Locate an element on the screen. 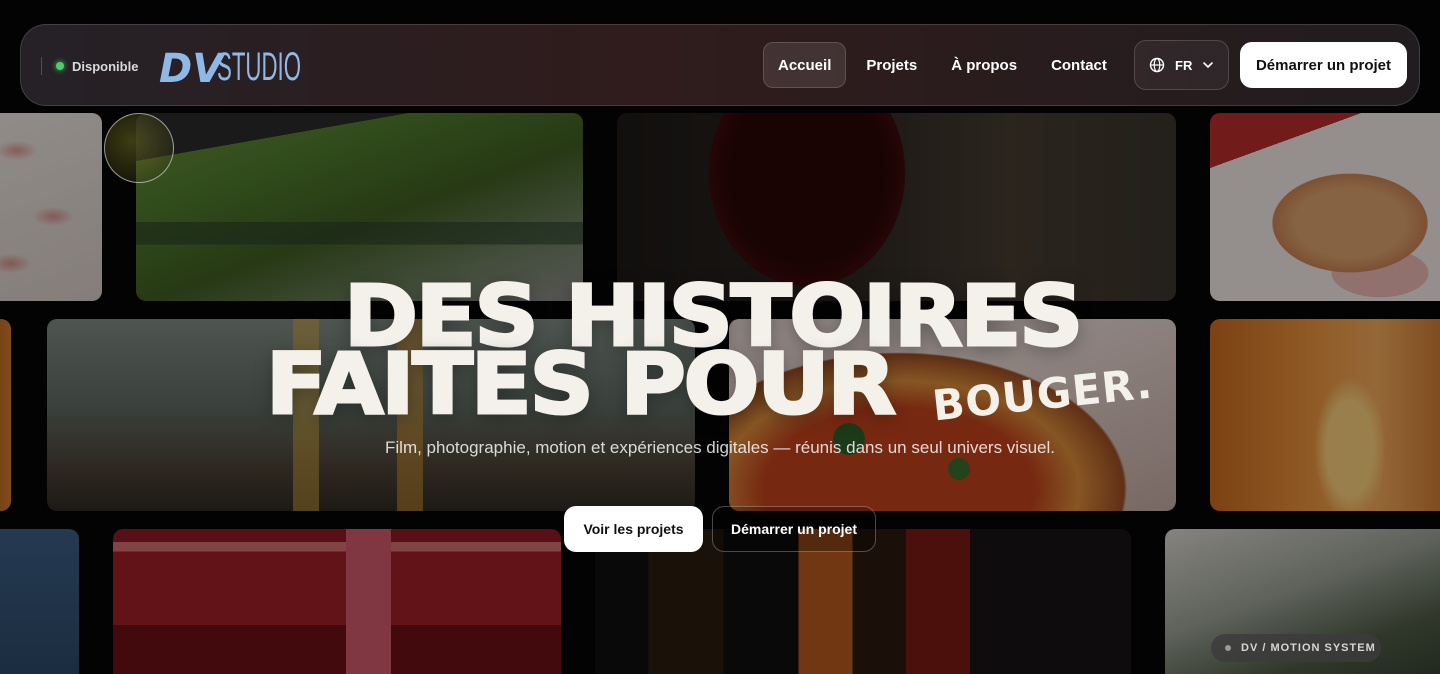 The height and width of the screenshot is (674, 1440). dv-studio-logo: DV STUDIO is located at coordinates (231, 65).